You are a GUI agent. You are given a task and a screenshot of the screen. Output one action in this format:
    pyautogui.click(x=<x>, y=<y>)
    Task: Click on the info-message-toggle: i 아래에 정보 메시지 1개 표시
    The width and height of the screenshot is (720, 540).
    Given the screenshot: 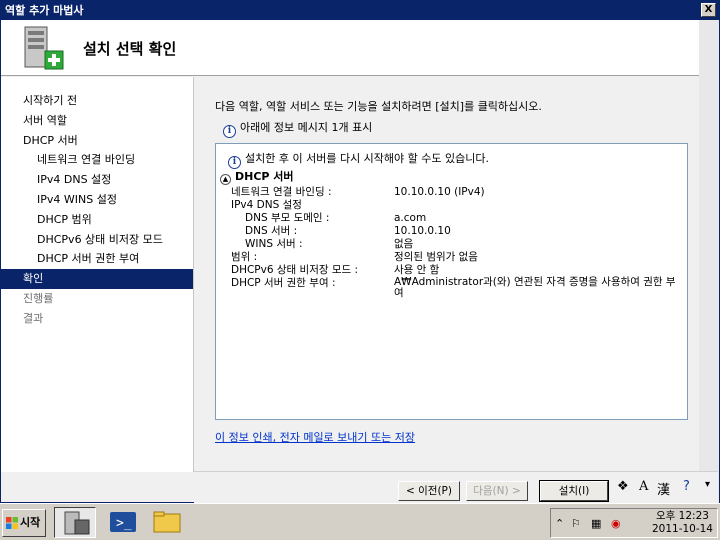 What is the action you would take?
    pyautogui.click(x=297, y=128)
    